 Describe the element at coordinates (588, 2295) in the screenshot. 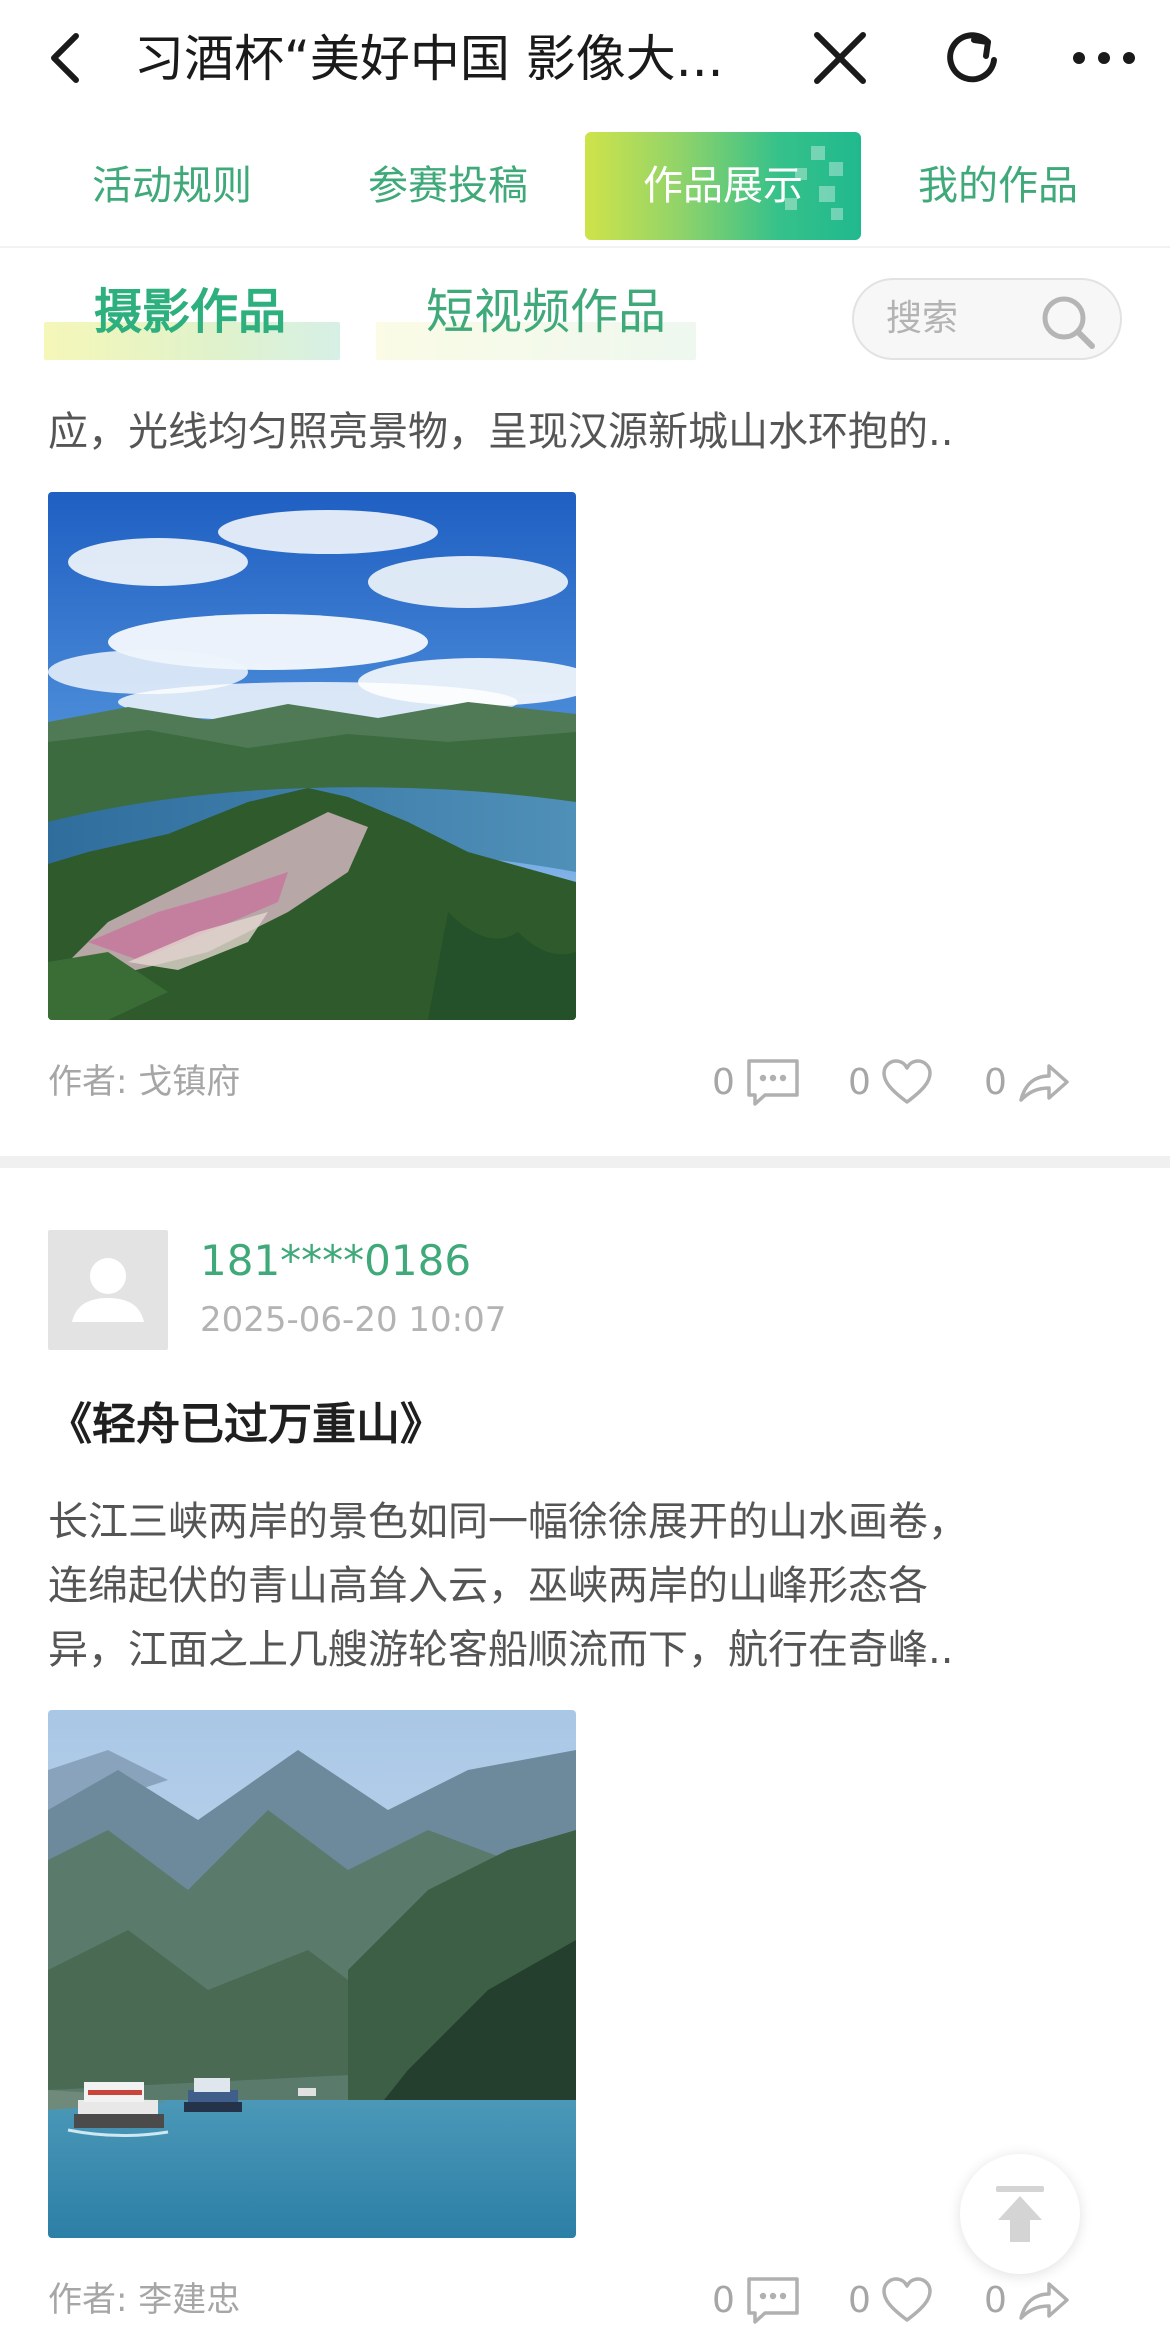

I see `post-meta: 作者: 李建忠 0 0 0` at that location.